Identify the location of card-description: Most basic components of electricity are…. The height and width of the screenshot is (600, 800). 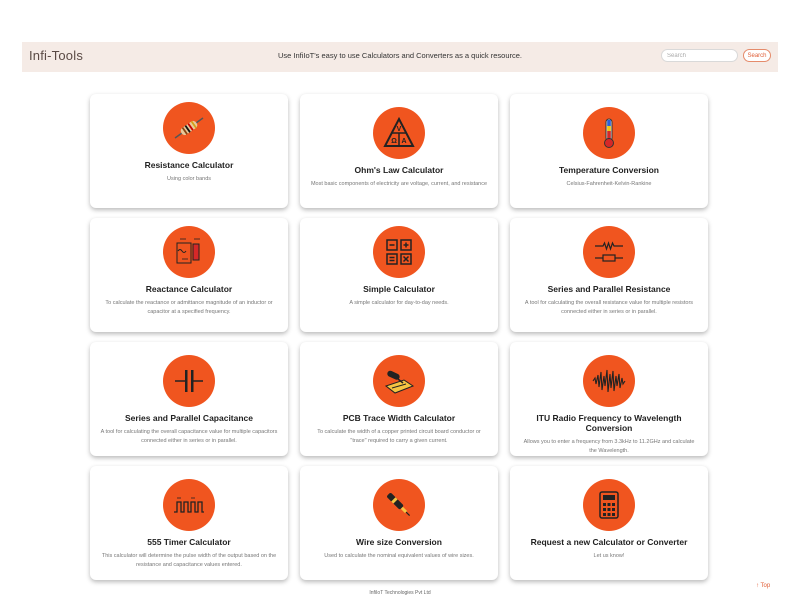
(399, 184).